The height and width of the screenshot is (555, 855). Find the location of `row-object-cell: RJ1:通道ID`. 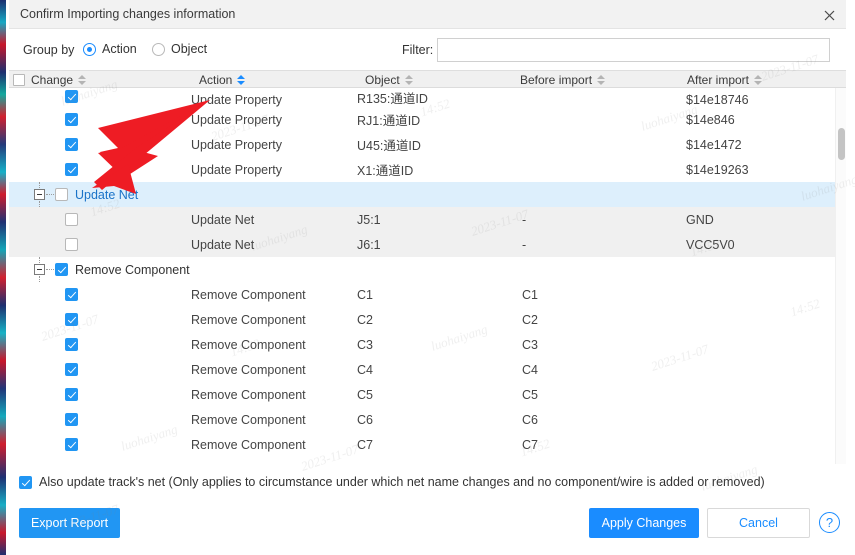

row-object-cell: RJ1:通道ID is located at coordinates (389, 121).